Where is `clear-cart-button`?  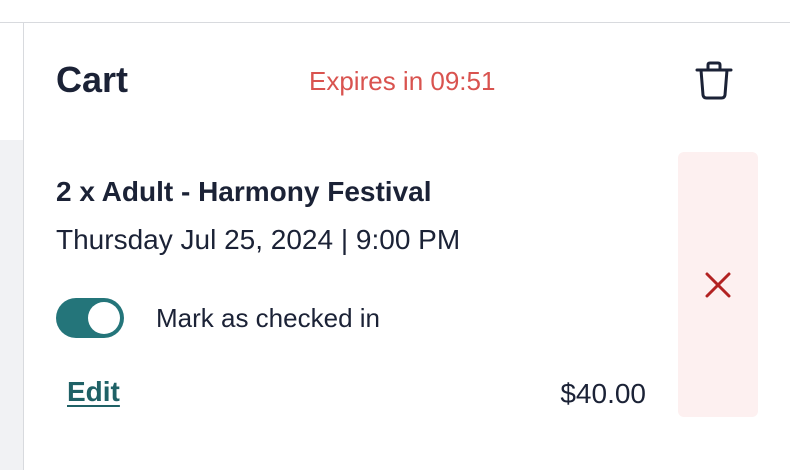 clear-cart-button is located at coordinates (714, 80).